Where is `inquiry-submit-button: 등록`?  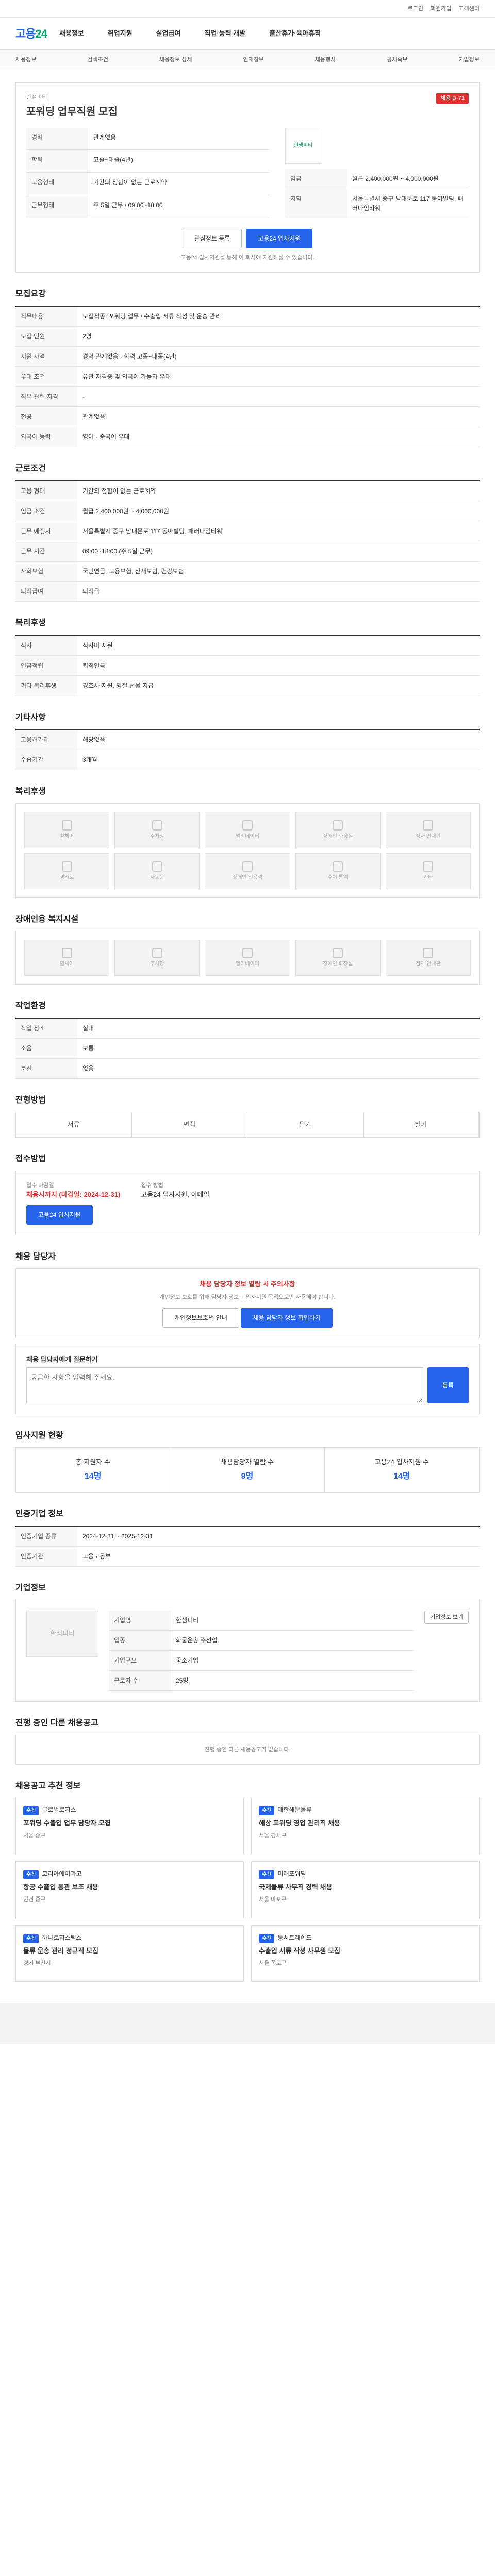 inquiry-submit-button: 등록 is located at coordinates (448, 1385).